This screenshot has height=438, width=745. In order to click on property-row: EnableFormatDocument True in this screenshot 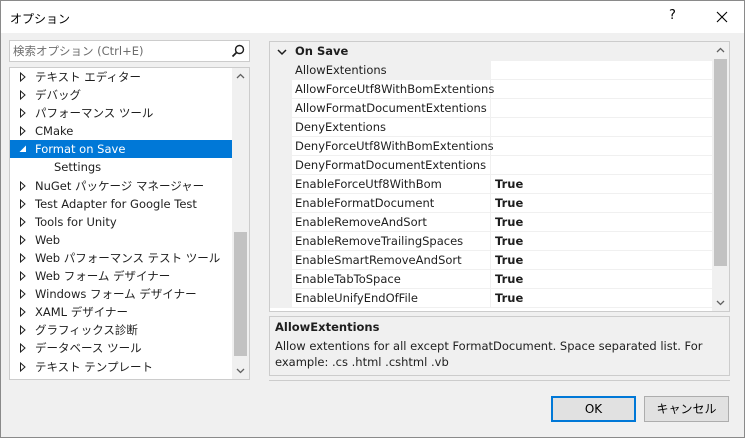, I will do `click(491, 203)`.